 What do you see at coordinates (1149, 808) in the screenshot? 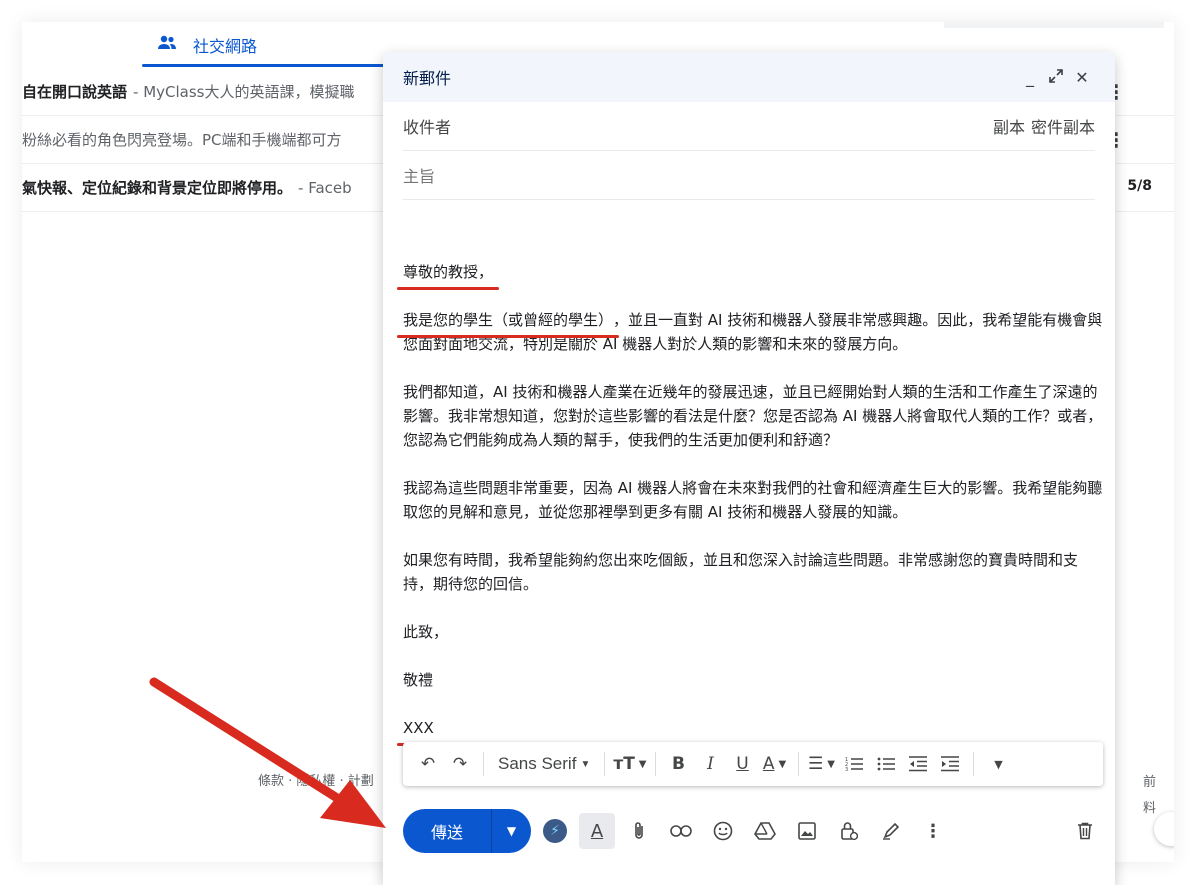
I see `footer-right-text: 料` at bounding box center [1149, 808].